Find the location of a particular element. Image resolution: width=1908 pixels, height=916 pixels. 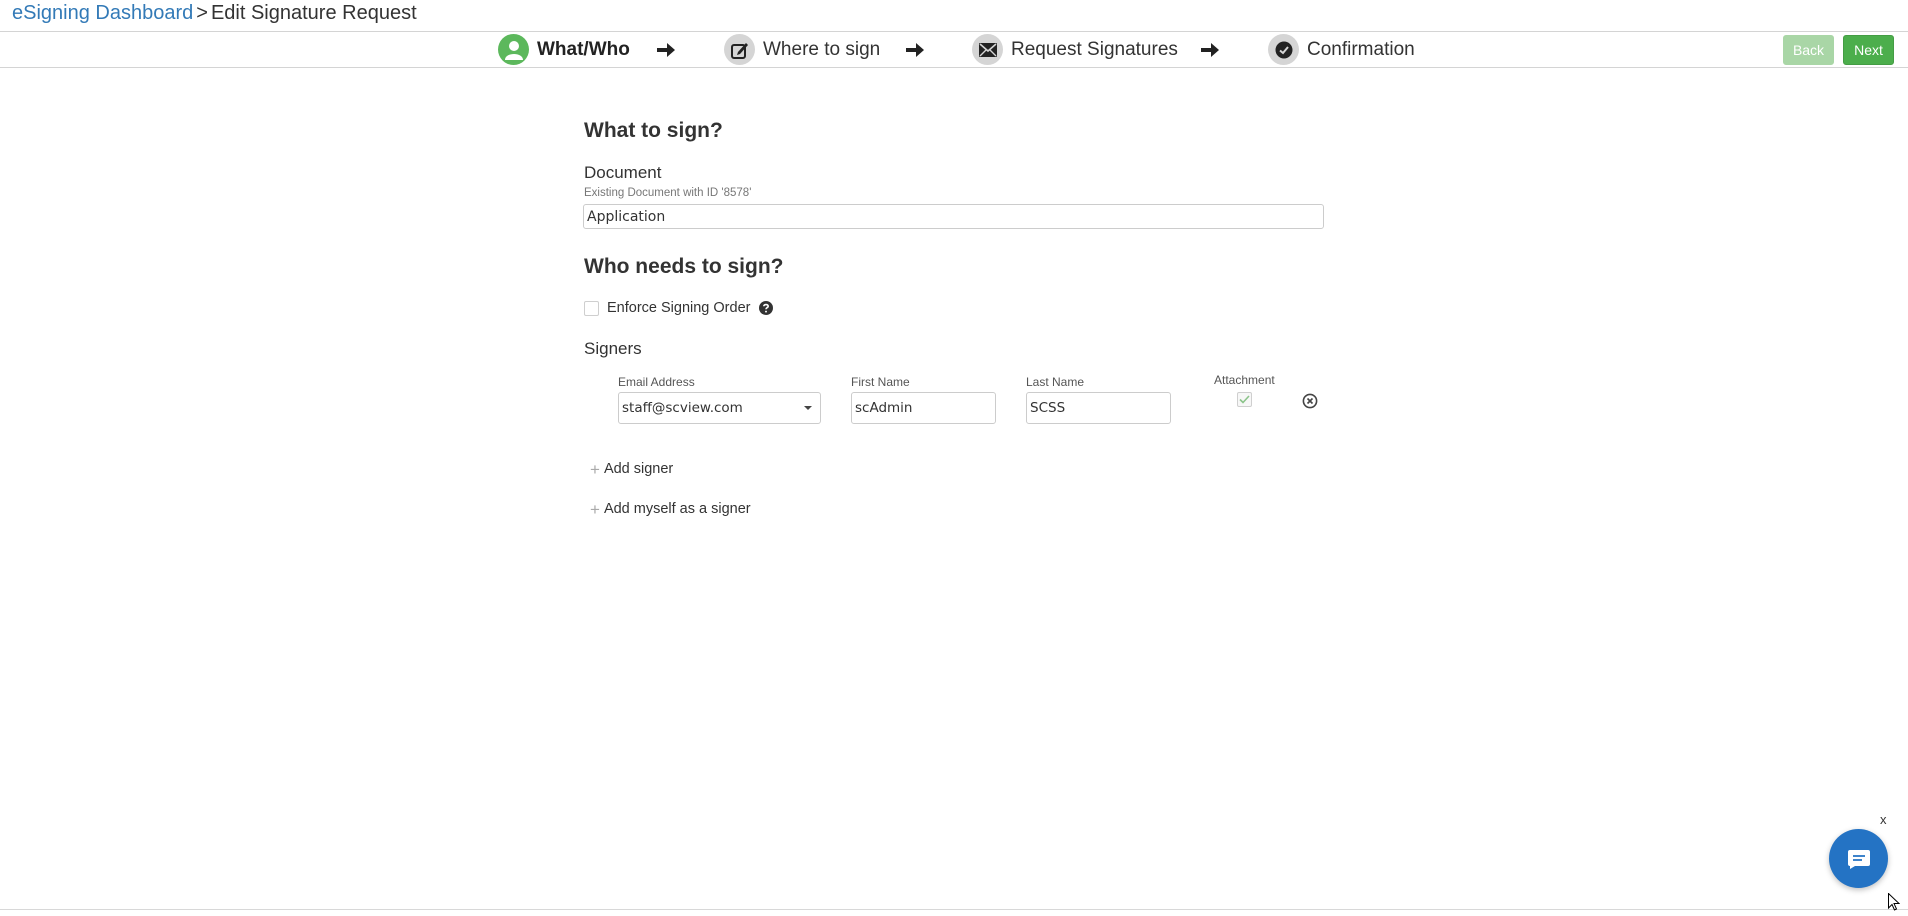

who-needs-to-sign-heading: Who needs to sign? is located at coordinates (684, 266).